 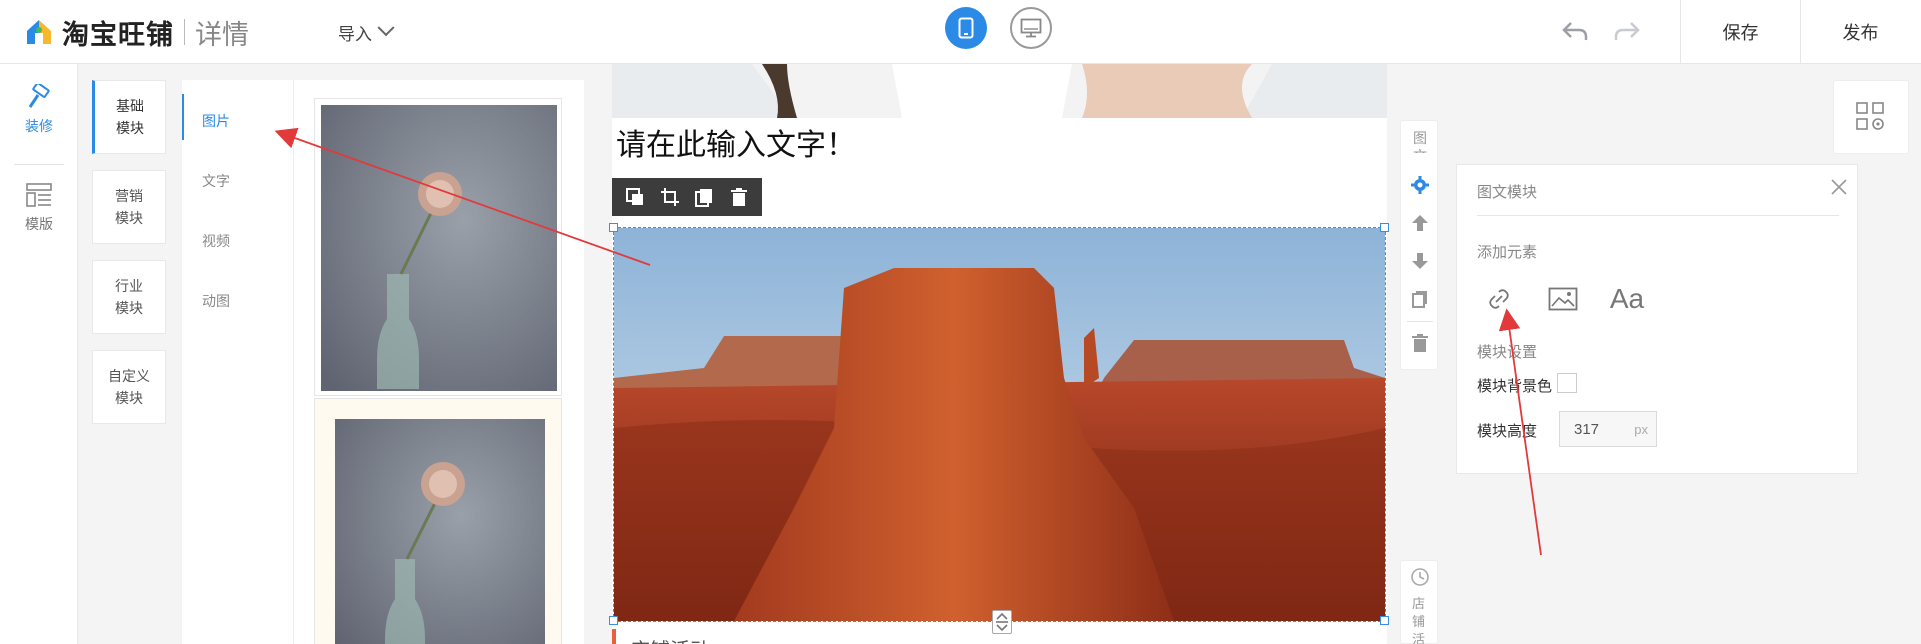 I want to click on copy-module-icon, so click(x=1420, y=299).